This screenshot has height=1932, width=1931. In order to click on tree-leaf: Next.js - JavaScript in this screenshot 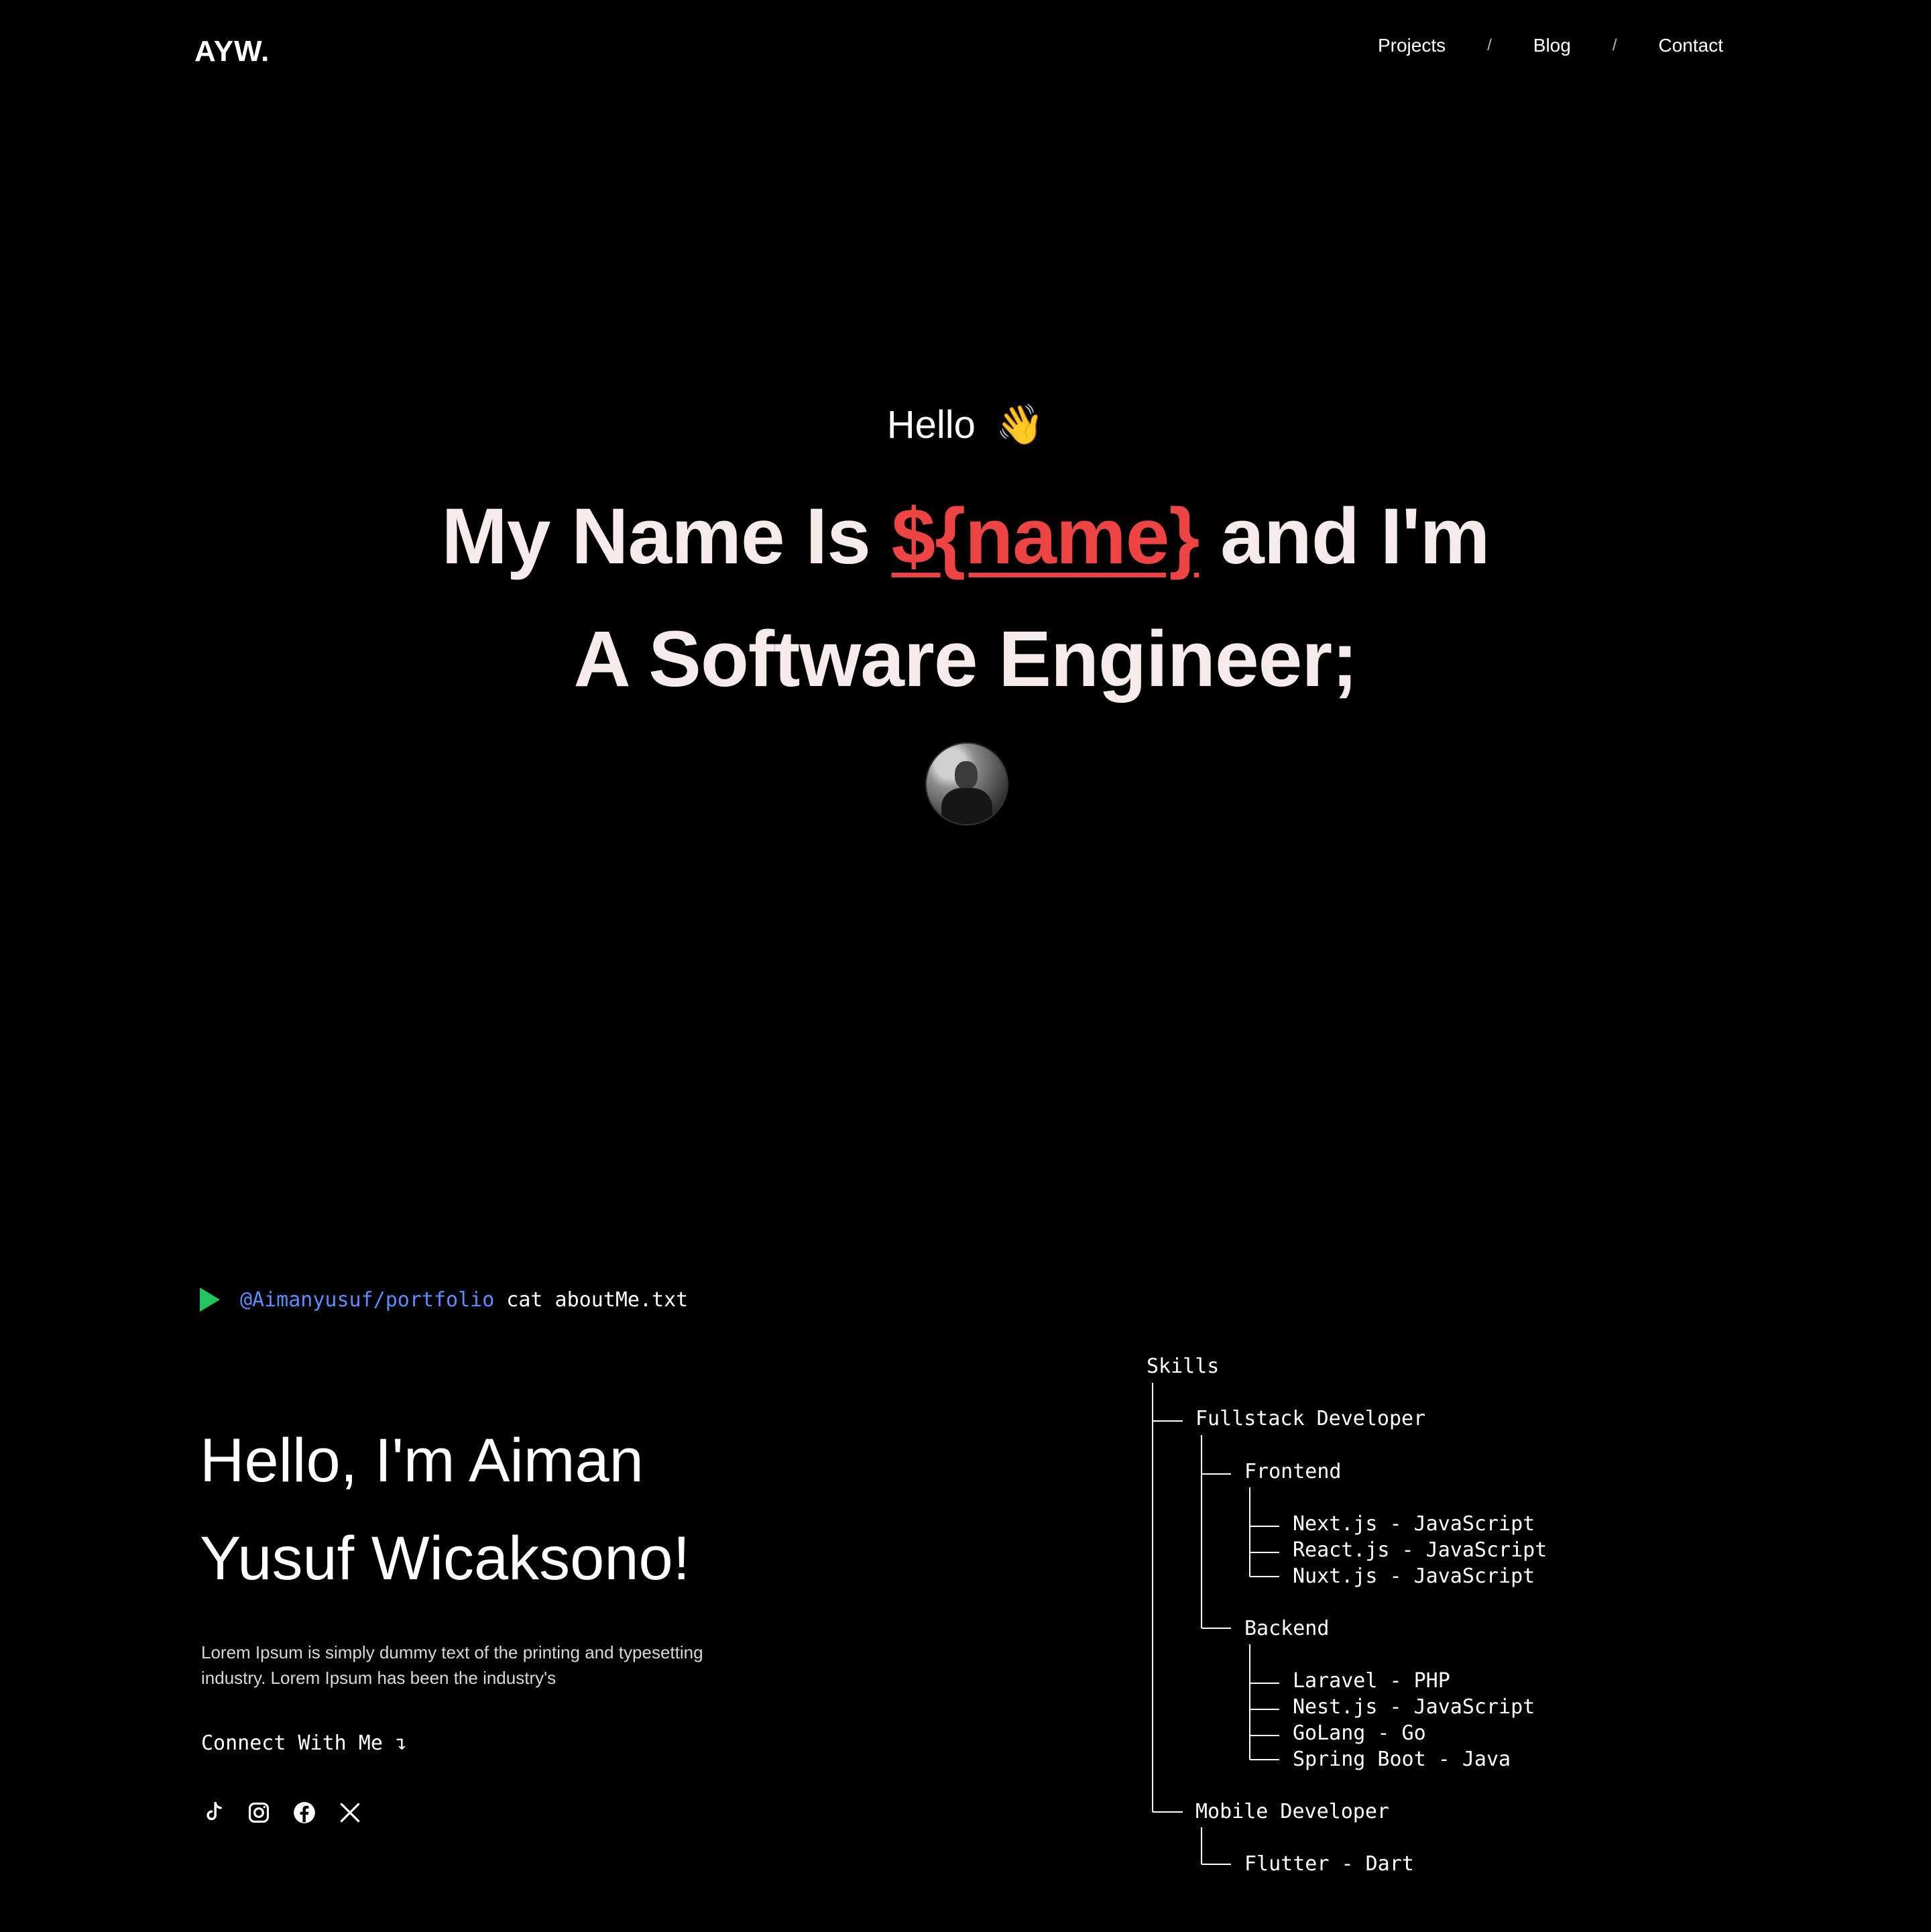, I will do `click(1414, 1524)`.